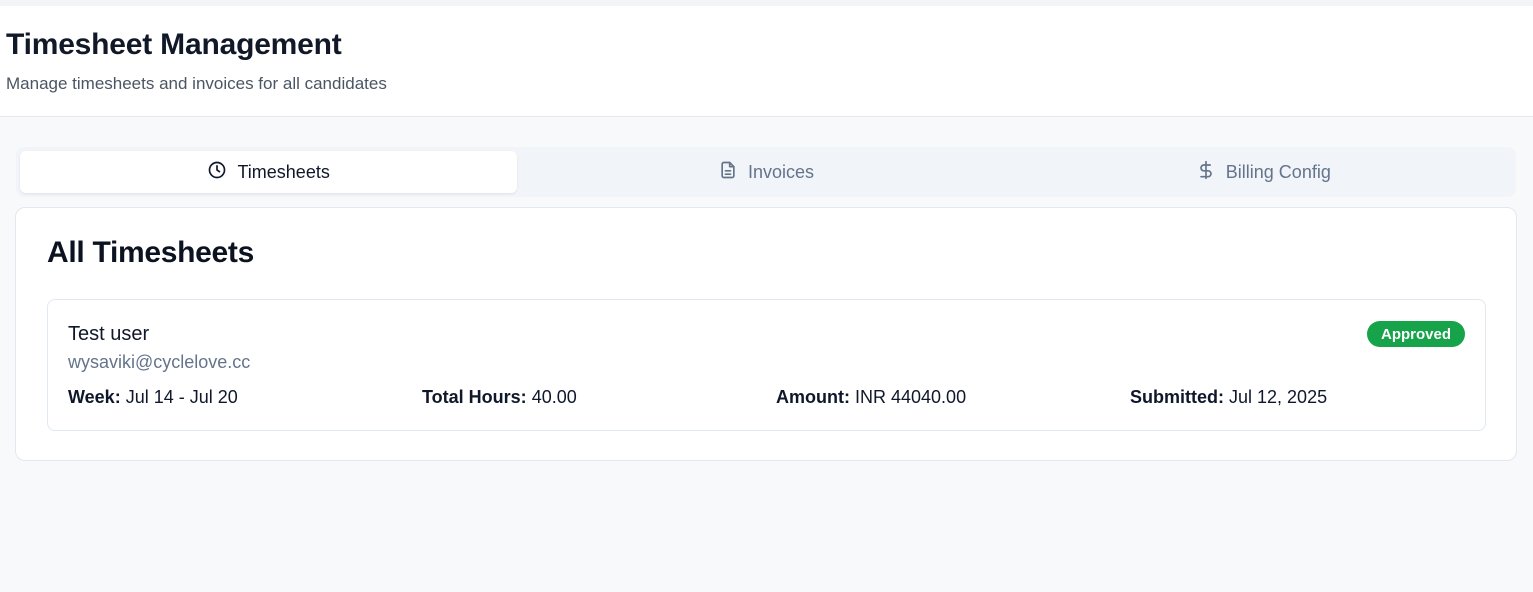  I want to click on tab-invoices: Invoices, so click(765, 172).